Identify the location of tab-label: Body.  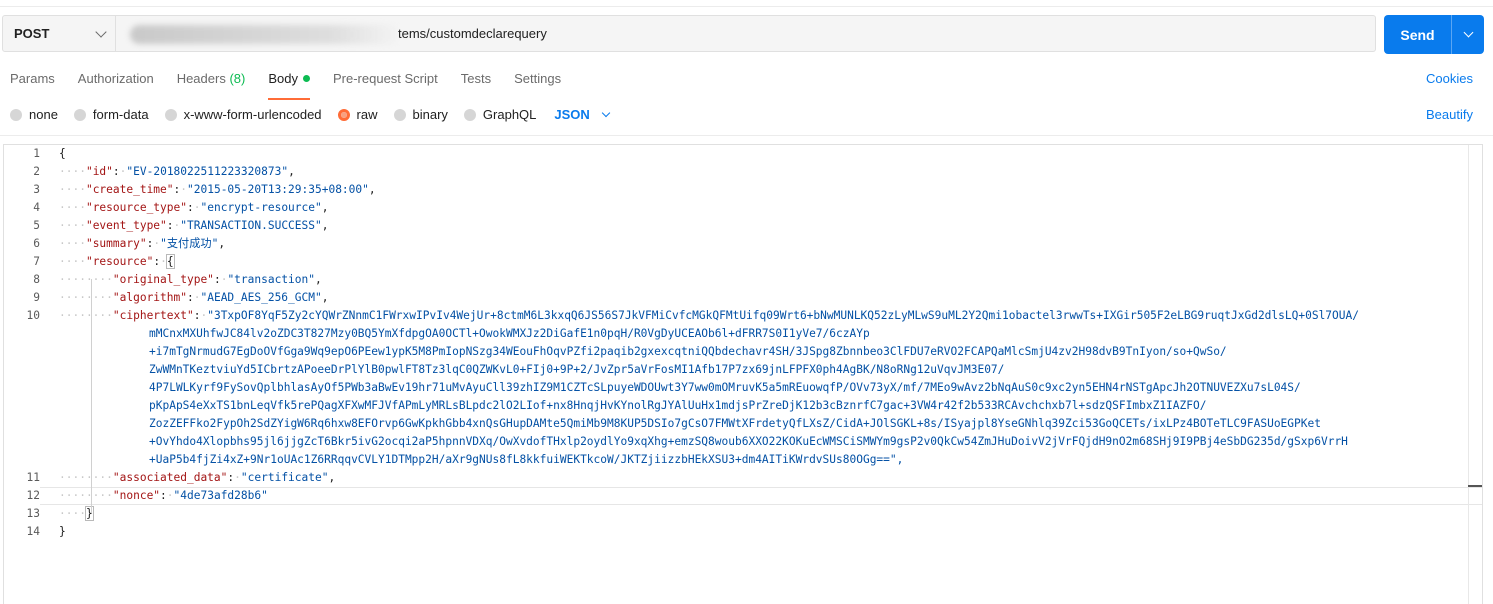
(283, 78).